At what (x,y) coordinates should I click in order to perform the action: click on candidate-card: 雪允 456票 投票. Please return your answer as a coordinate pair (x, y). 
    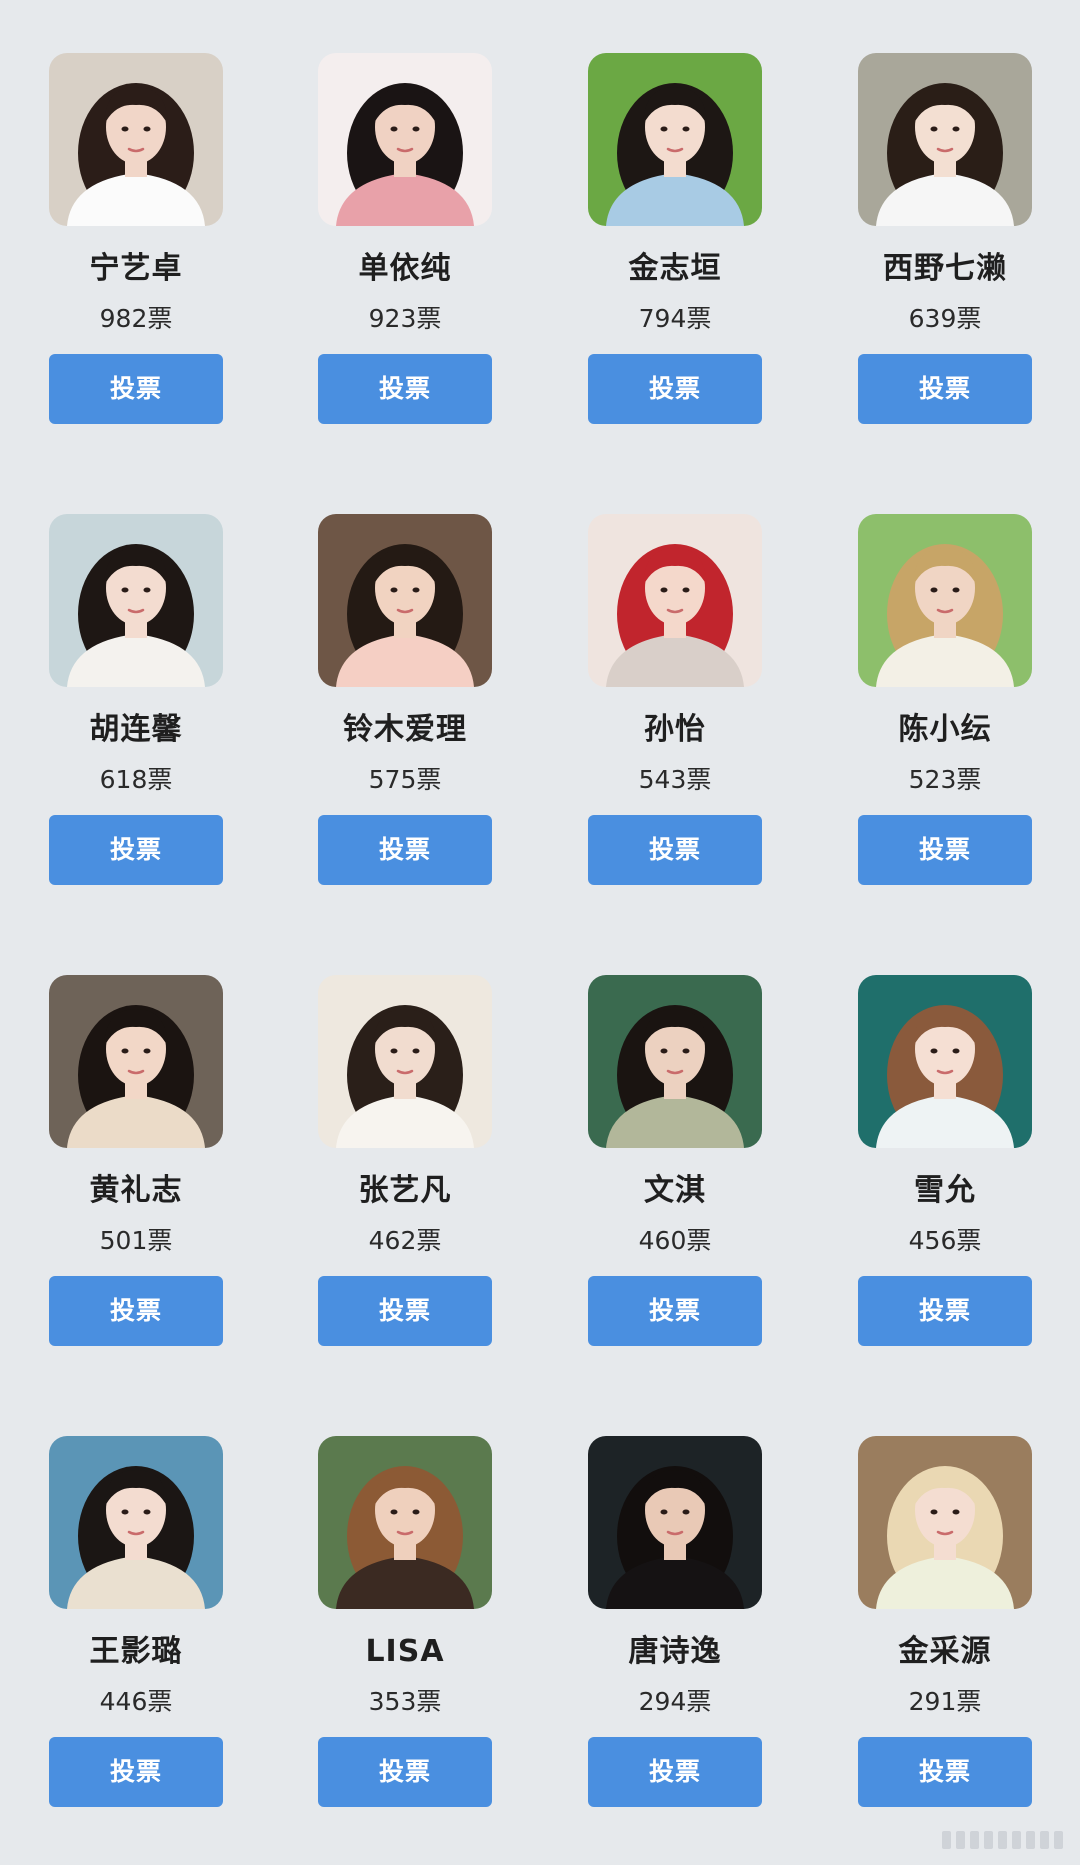
    Looking at the image, I should click on (945, 1161).